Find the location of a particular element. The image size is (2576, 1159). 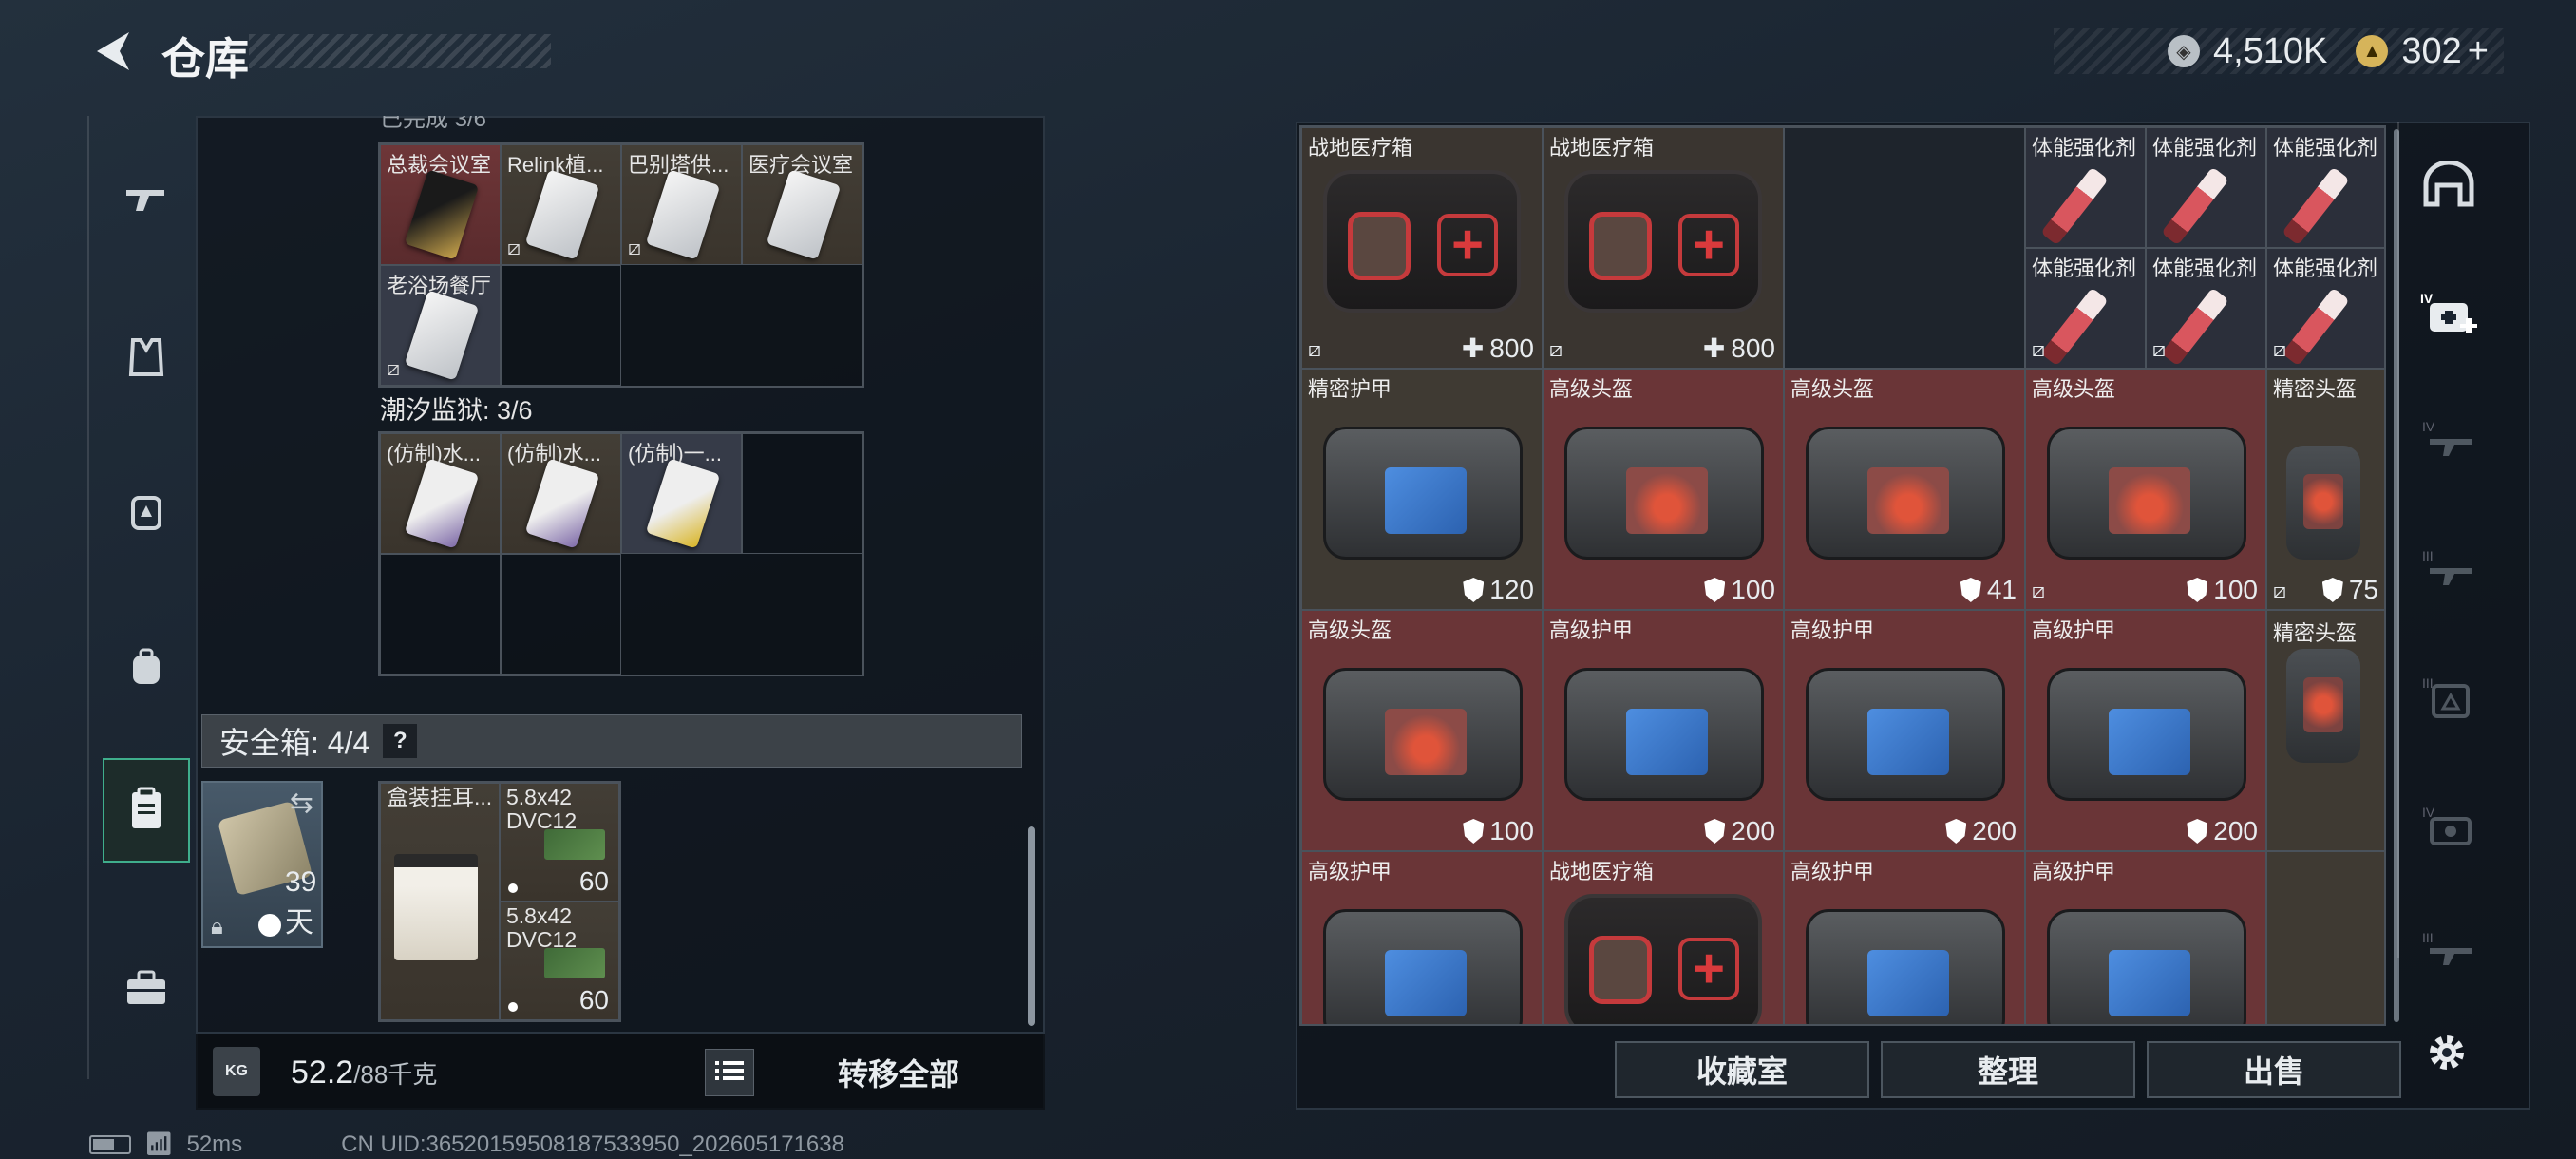

helmet-item: 精密头盔 is located at coordinates (2325, 730).